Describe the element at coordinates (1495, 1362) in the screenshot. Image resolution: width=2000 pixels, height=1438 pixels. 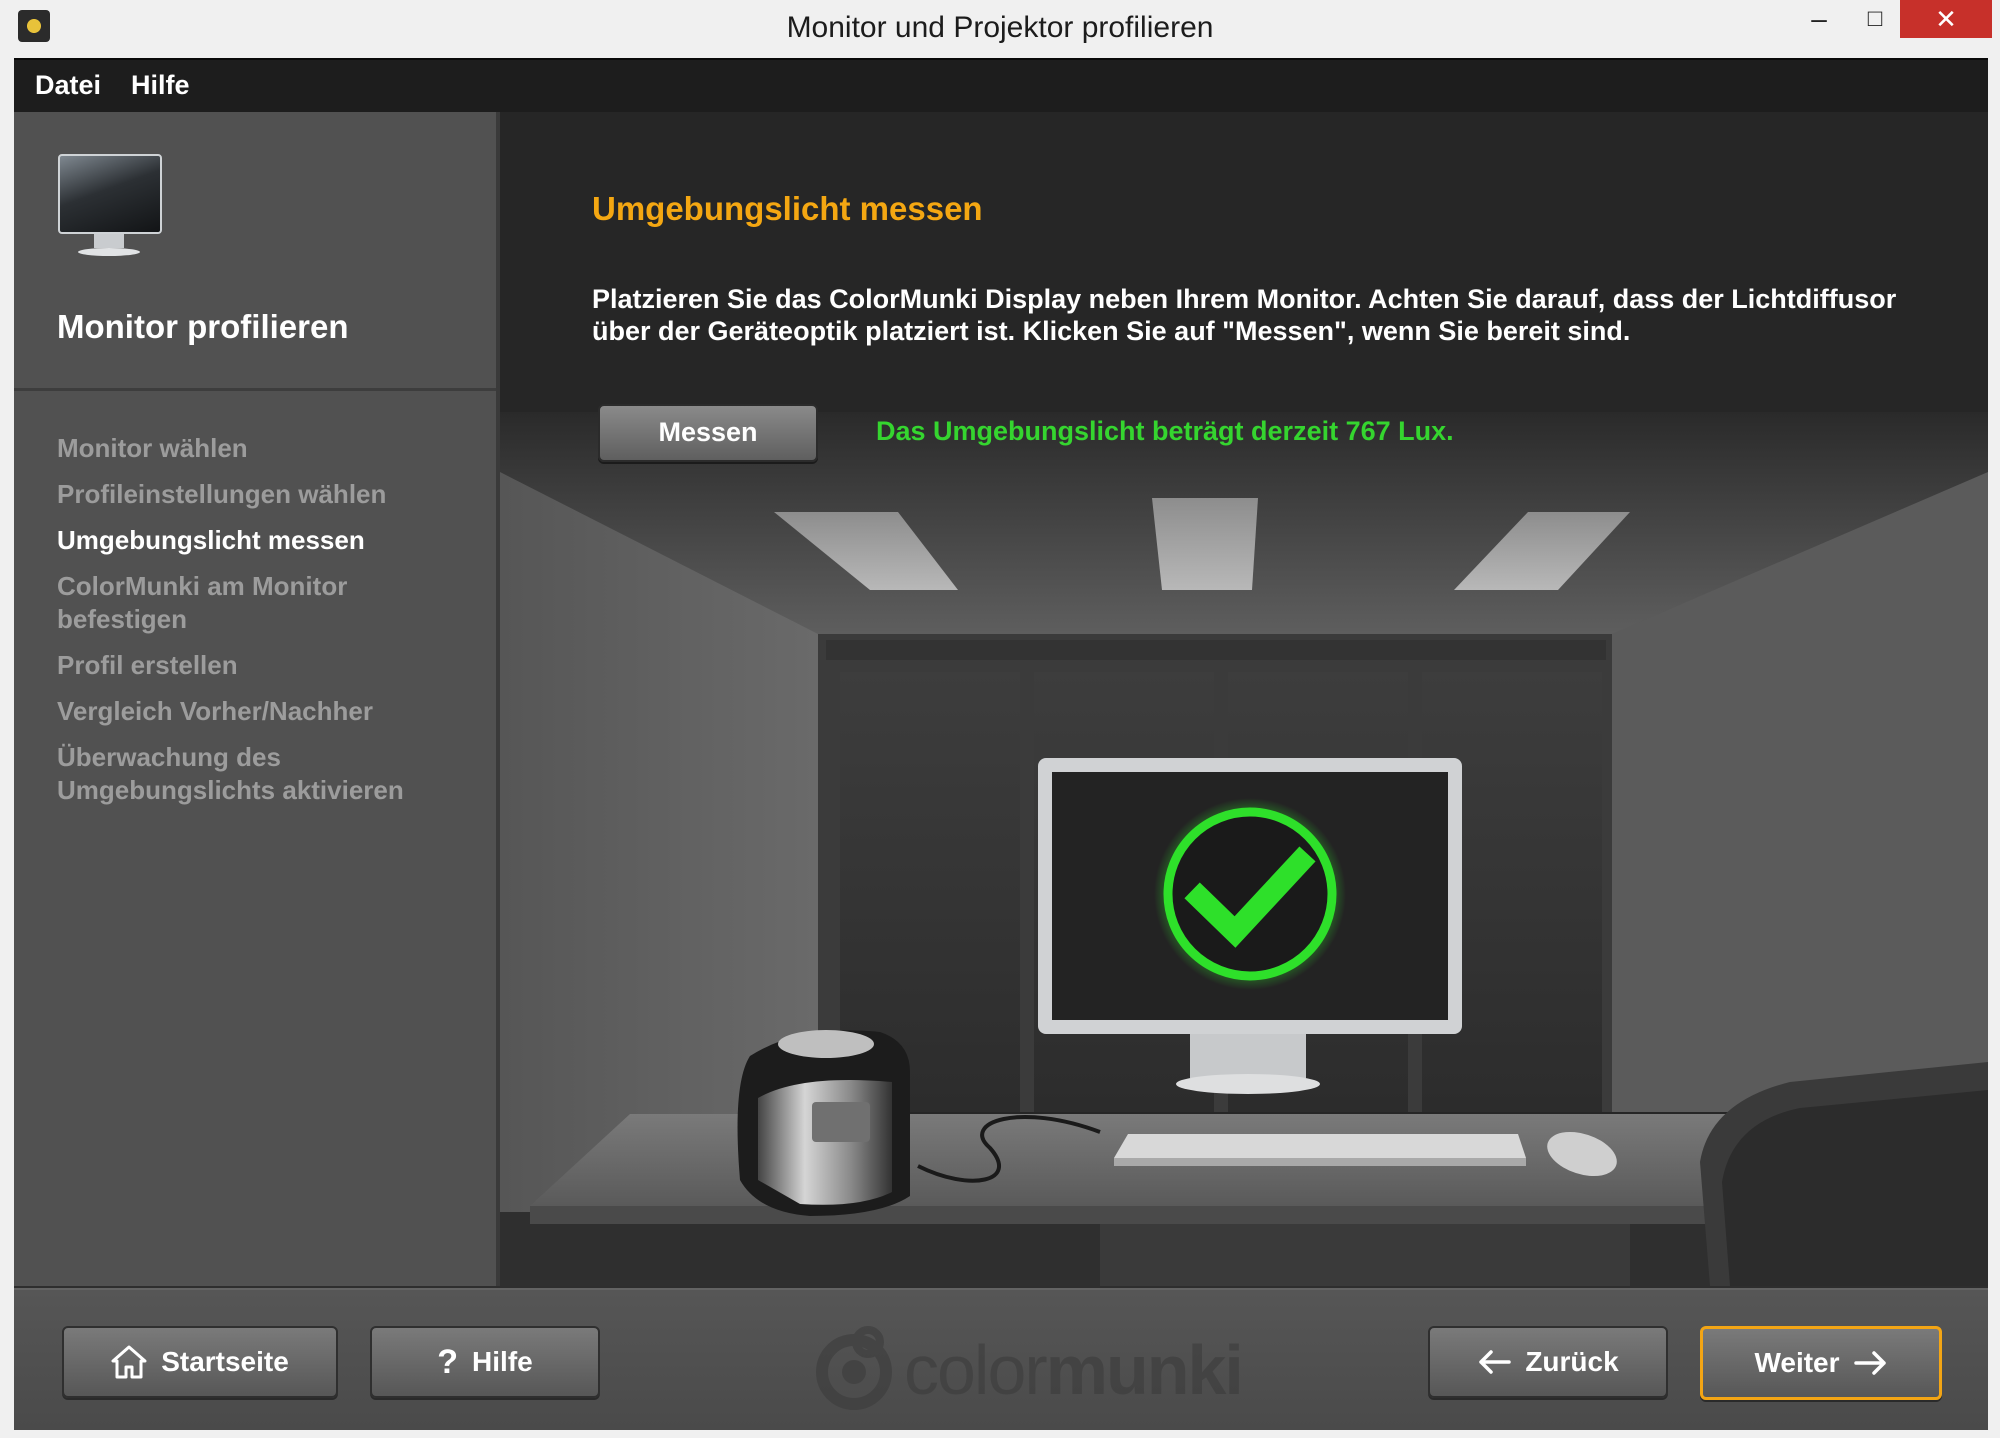
I see `arrow-left-icon` at that location.